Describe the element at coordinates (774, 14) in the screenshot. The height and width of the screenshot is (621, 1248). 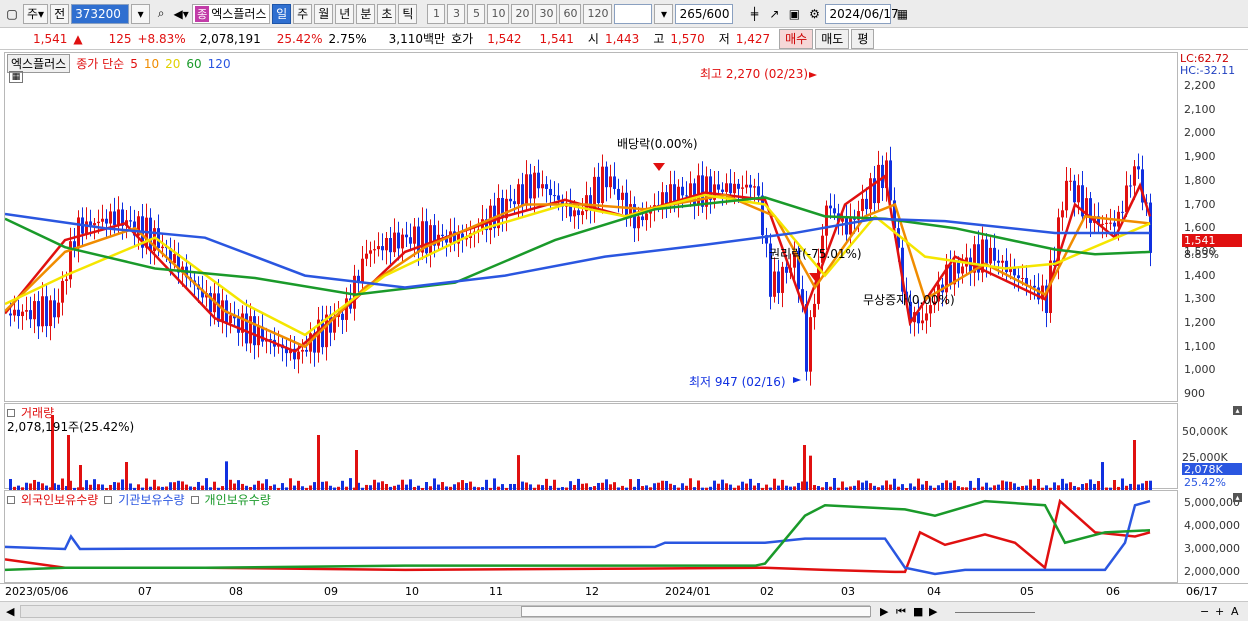
I see `draw-tool-icon: ↗` at that location.